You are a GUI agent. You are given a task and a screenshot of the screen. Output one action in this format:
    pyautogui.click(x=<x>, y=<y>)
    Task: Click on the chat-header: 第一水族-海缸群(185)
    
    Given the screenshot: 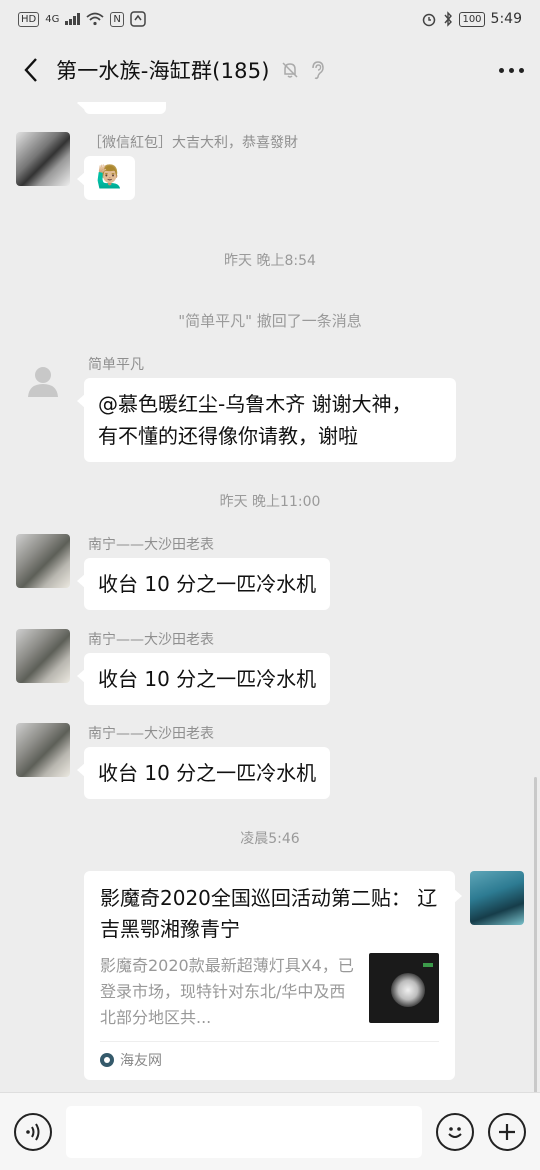 What is the action you would take?
    pyautogui.click(x=270, y=70)
    